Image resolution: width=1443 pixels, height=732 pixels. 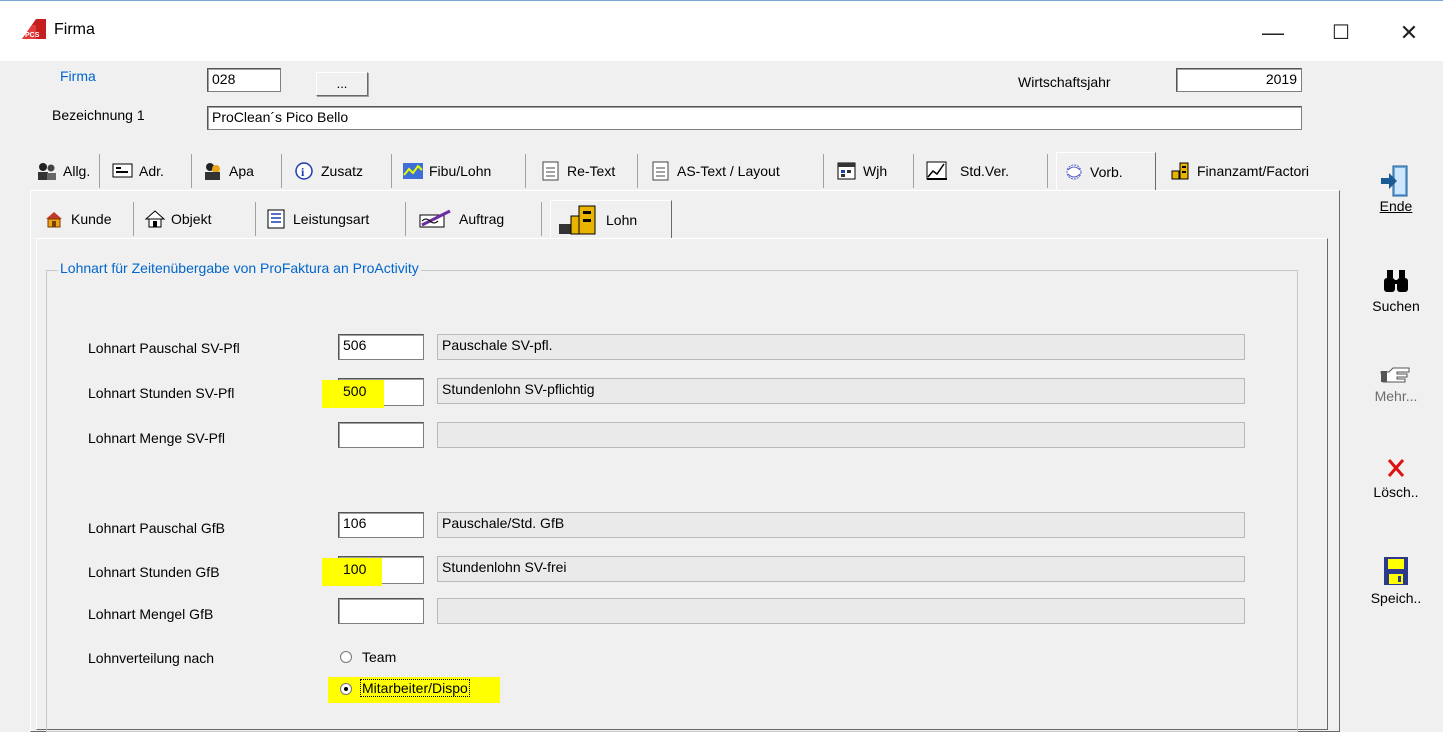 I want to click on calendar-icon, so click(x=847, y=171).